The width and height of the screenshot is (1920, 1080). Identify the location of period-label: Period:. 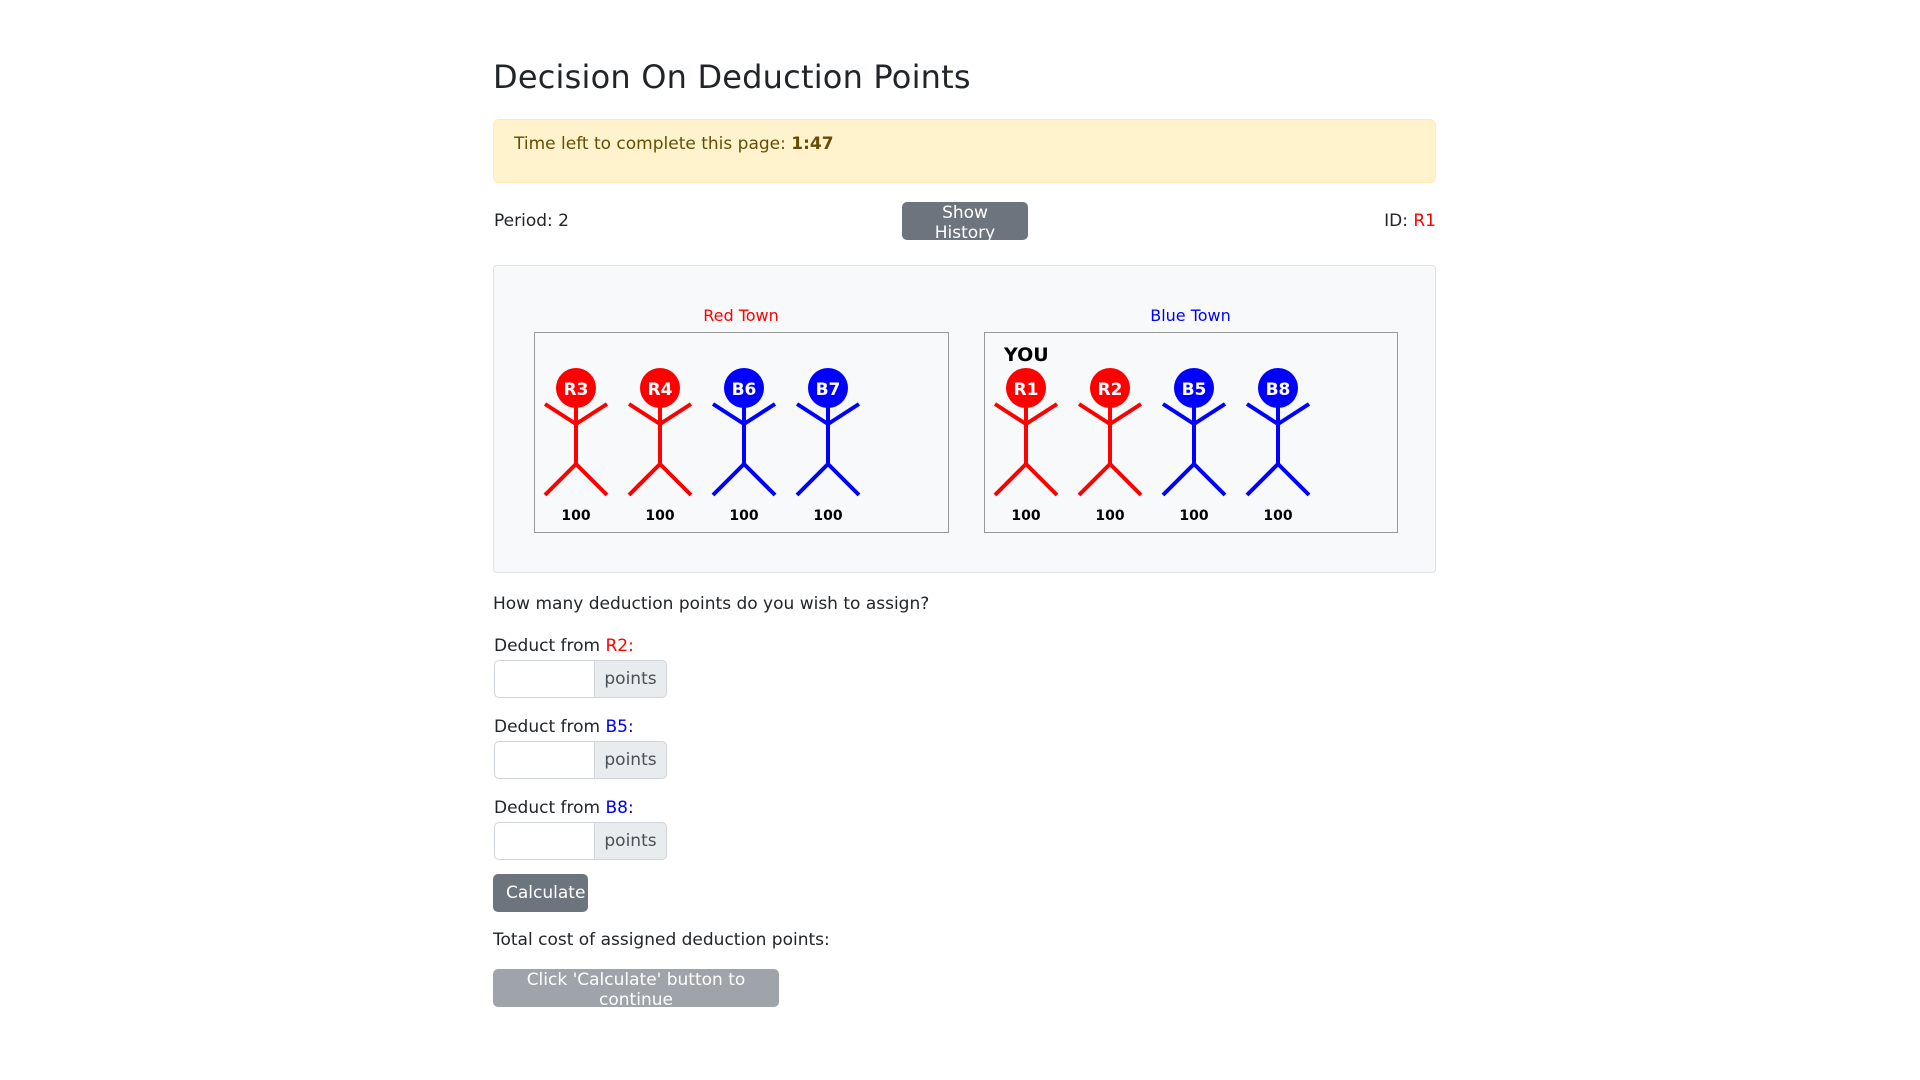
(523, 221).